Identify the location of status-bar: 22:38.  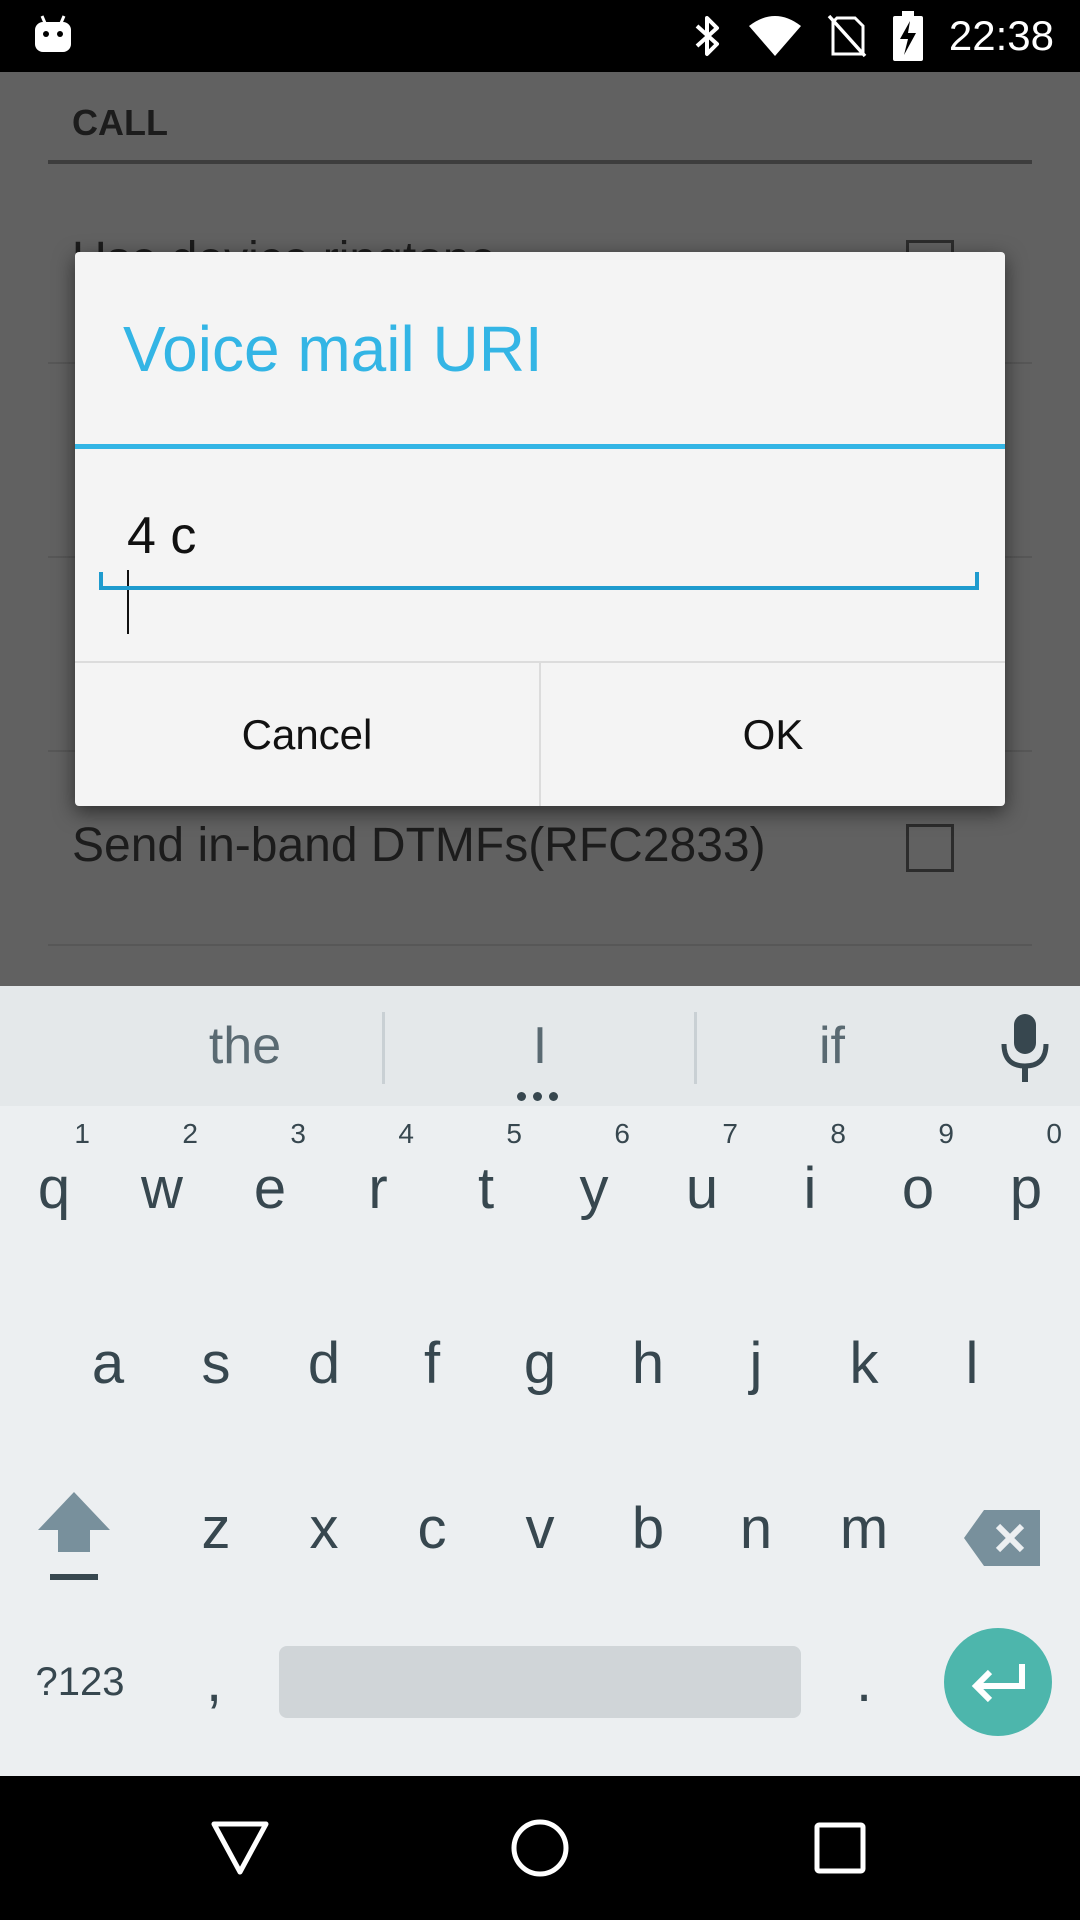
(540, 36).